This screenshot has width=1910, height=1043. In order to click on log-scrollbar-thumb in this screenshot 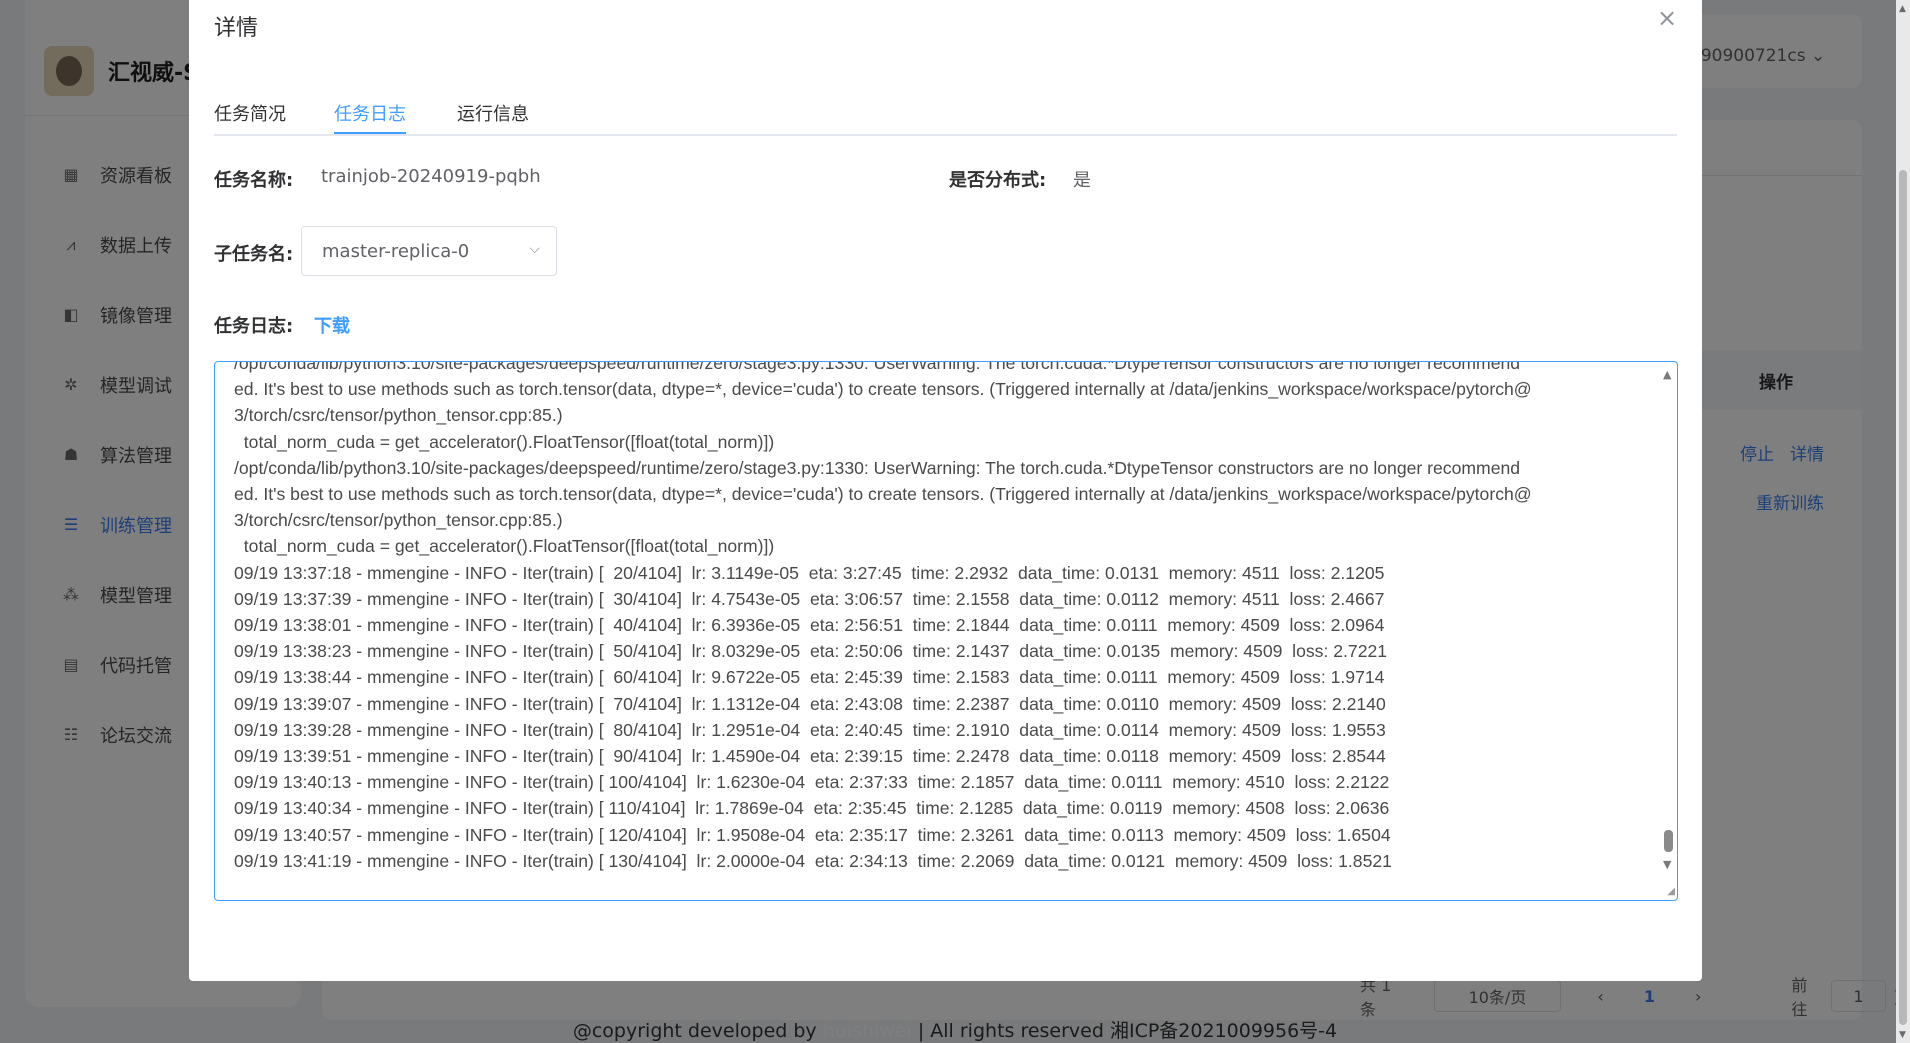, I will do `click(1668, 841)`.